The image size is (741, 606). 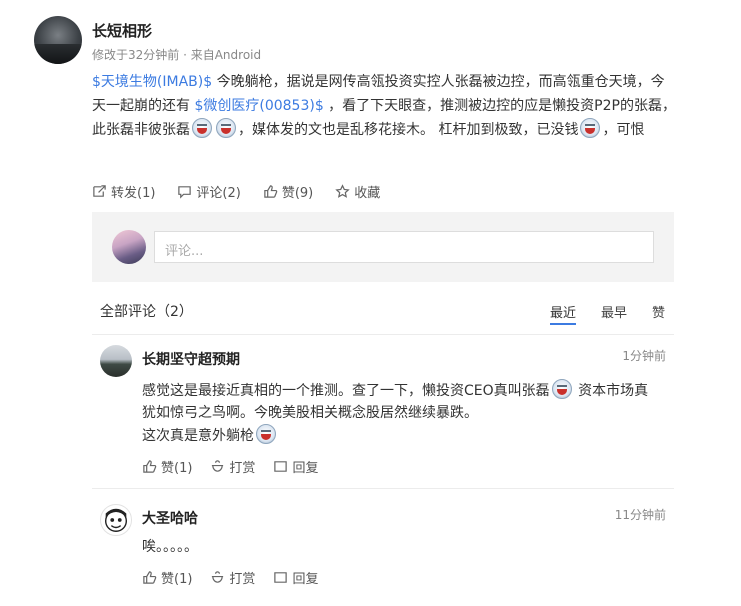 I want to click on comment-text: 唉。。。。。, so click(x=402, y=547).